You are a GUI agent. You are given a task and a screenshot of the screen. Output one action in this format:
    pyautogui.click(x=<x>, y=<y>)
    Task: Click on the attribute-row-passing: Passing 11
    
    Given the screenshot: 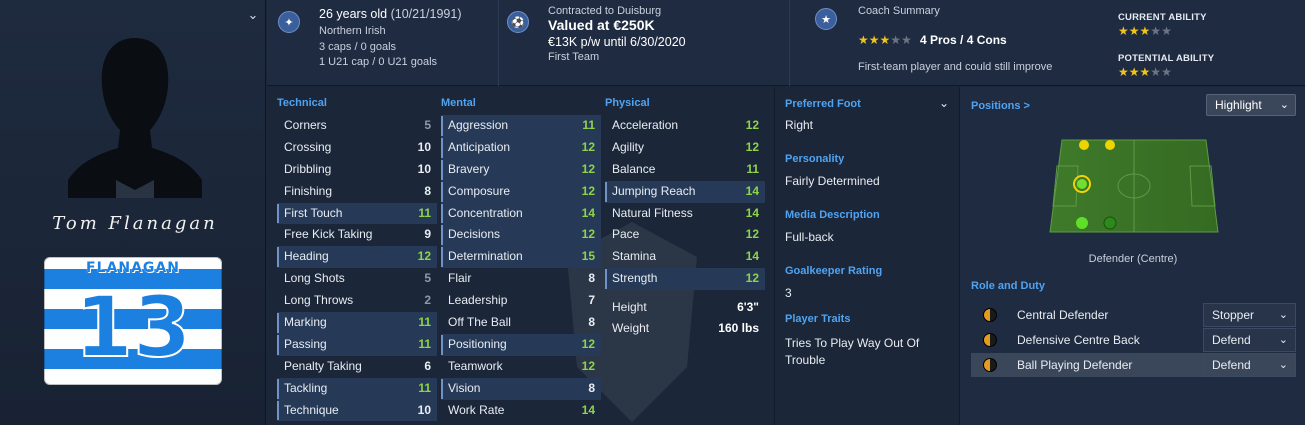 What is the action you would take?
    pyautogui.click(x=357, y=344)
    